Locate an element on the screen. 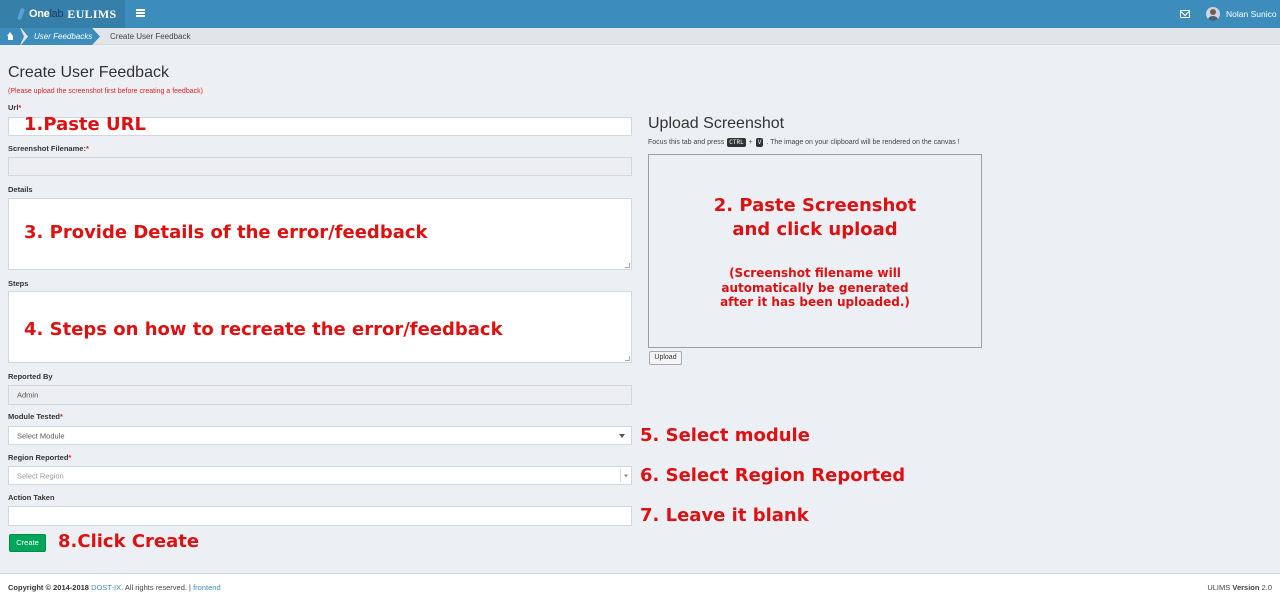  action-taken-input is located at coordinates (320, 516).